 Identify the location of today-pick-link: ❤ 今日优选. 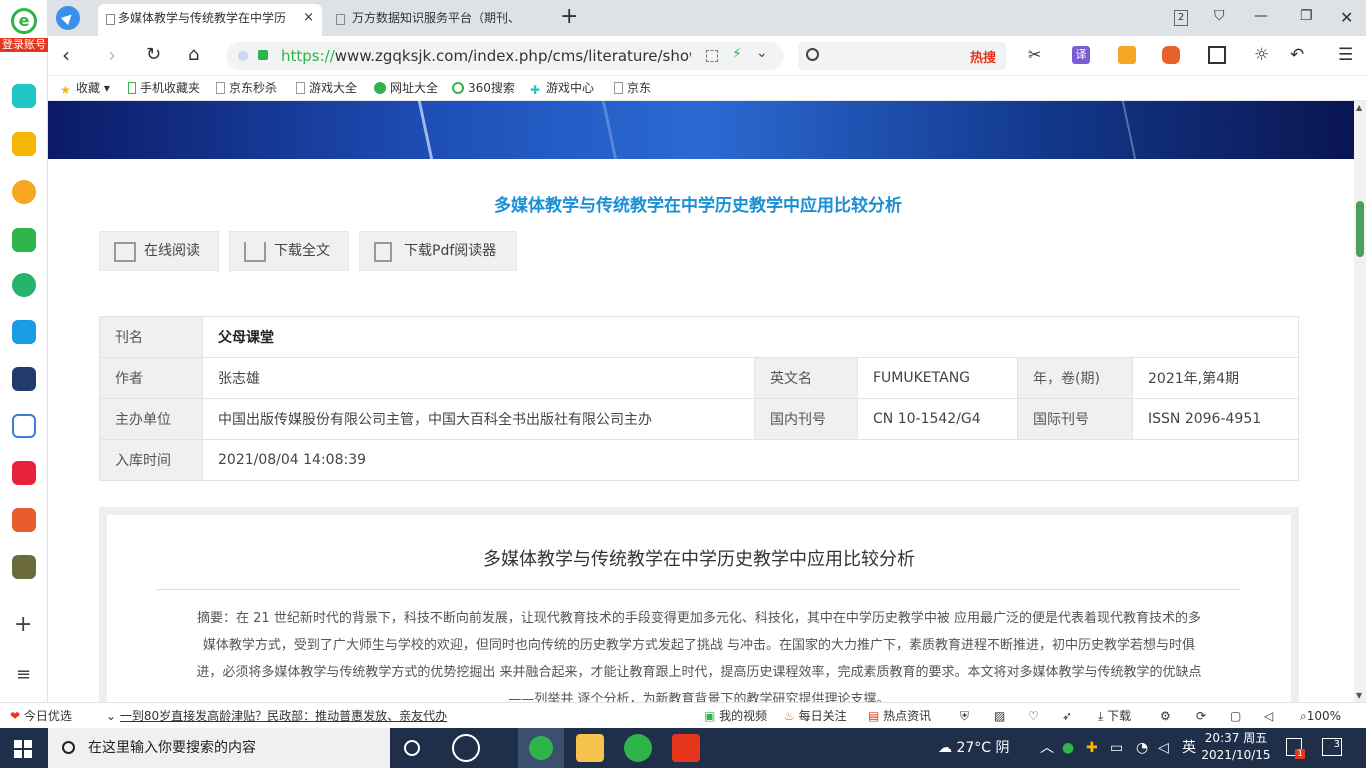
(41, 716).